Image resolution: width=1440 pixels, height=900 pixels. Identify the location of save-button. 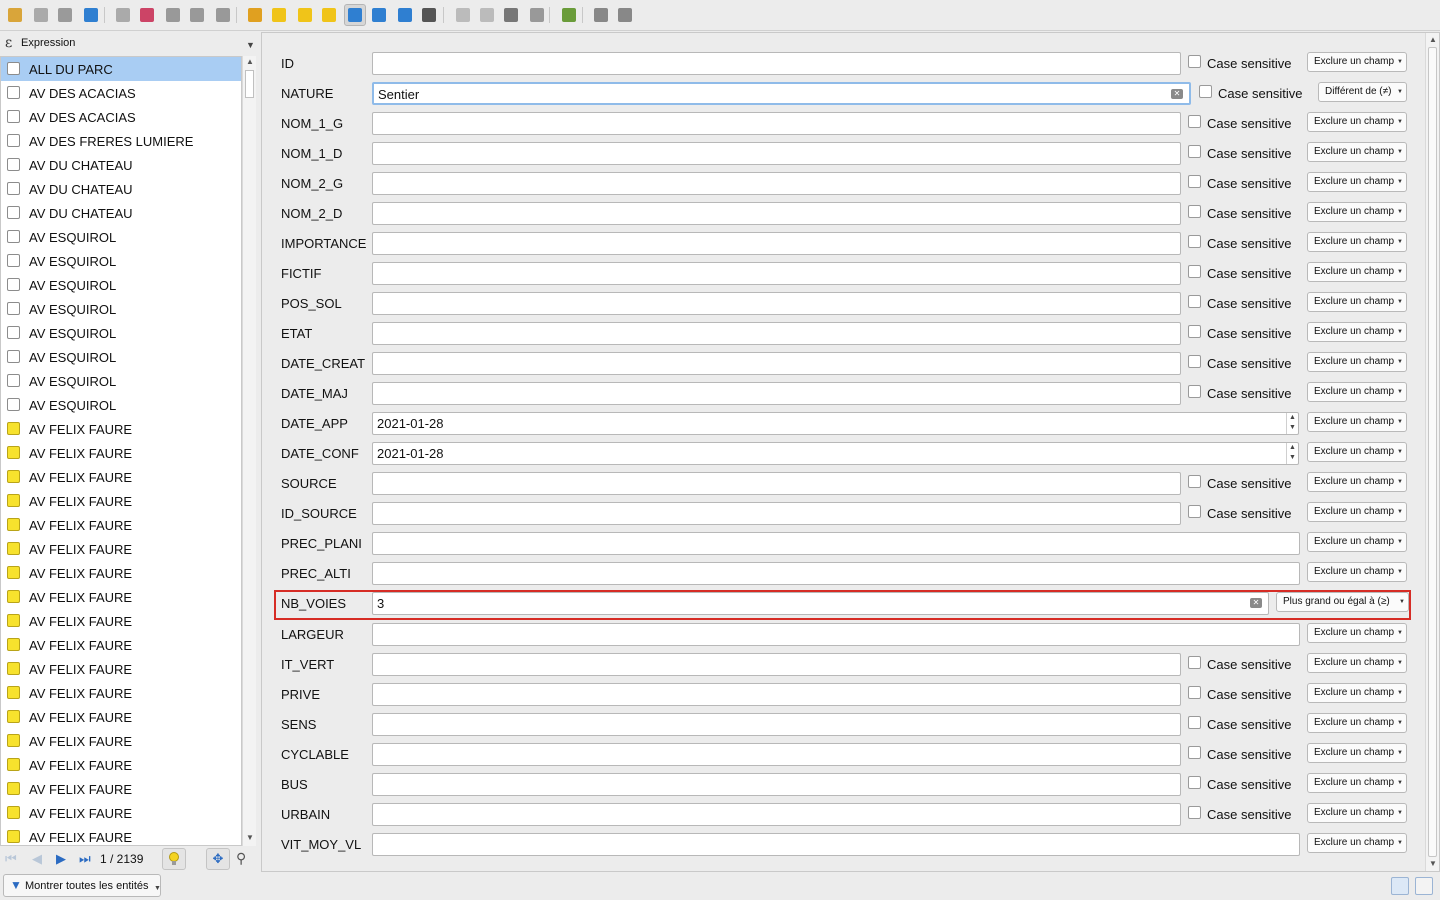
(65, 15).